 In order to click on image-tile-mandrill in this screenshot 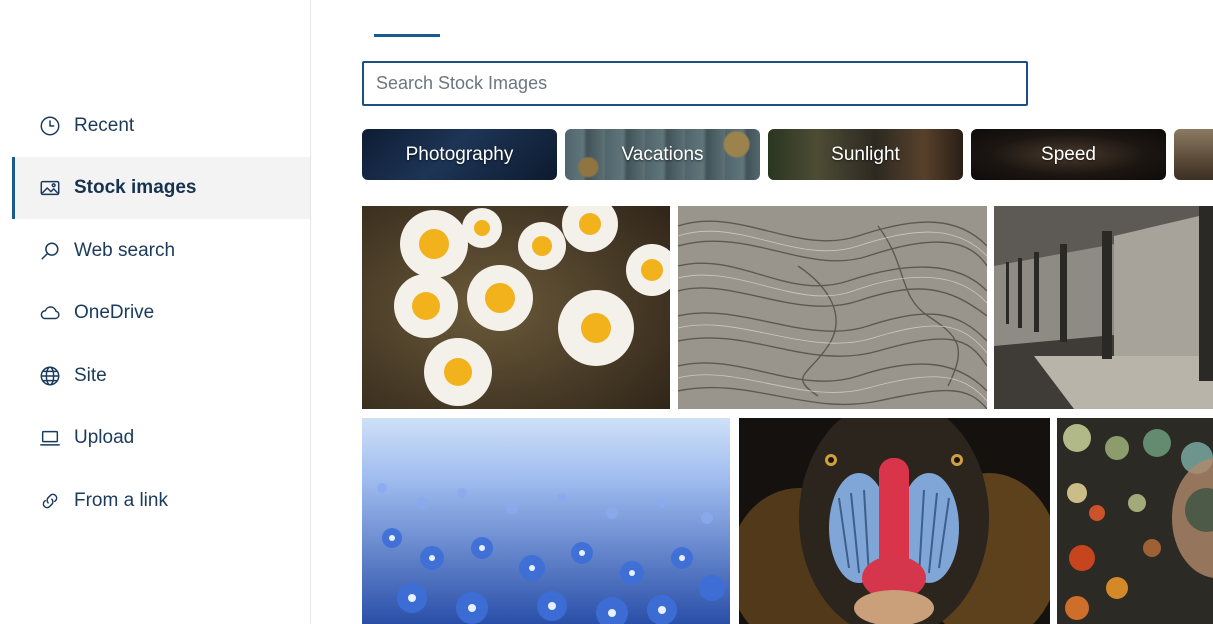, I will do `click(894, 521)`.